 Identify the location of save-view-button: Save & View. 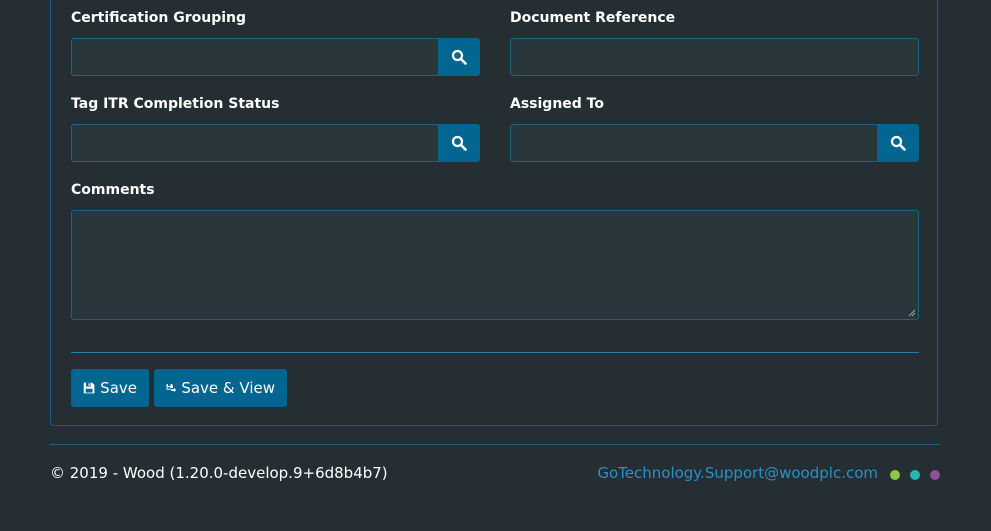
(220, 388).